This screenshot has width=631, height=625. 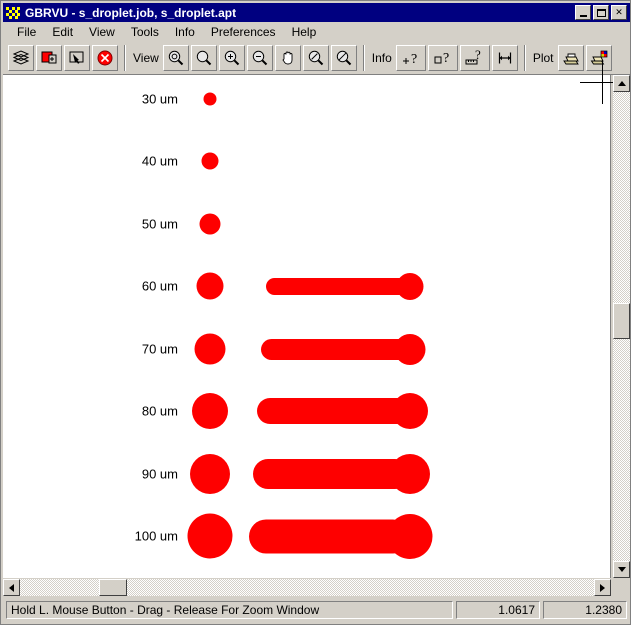 What do you see at coordinates (146, 57) in the screenshot?
I see `toolbar-group-label-view: View` at bounding box center [146, 57].